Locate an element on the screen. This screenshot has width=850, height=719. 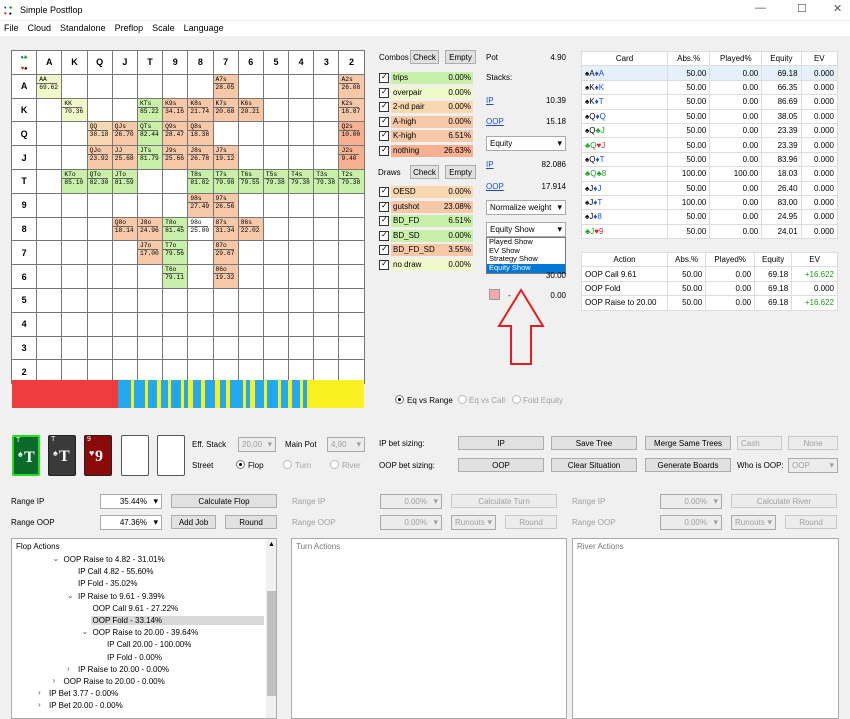
tree-node: OOP Fold - 33.14% is located at coordinates (177, 620).